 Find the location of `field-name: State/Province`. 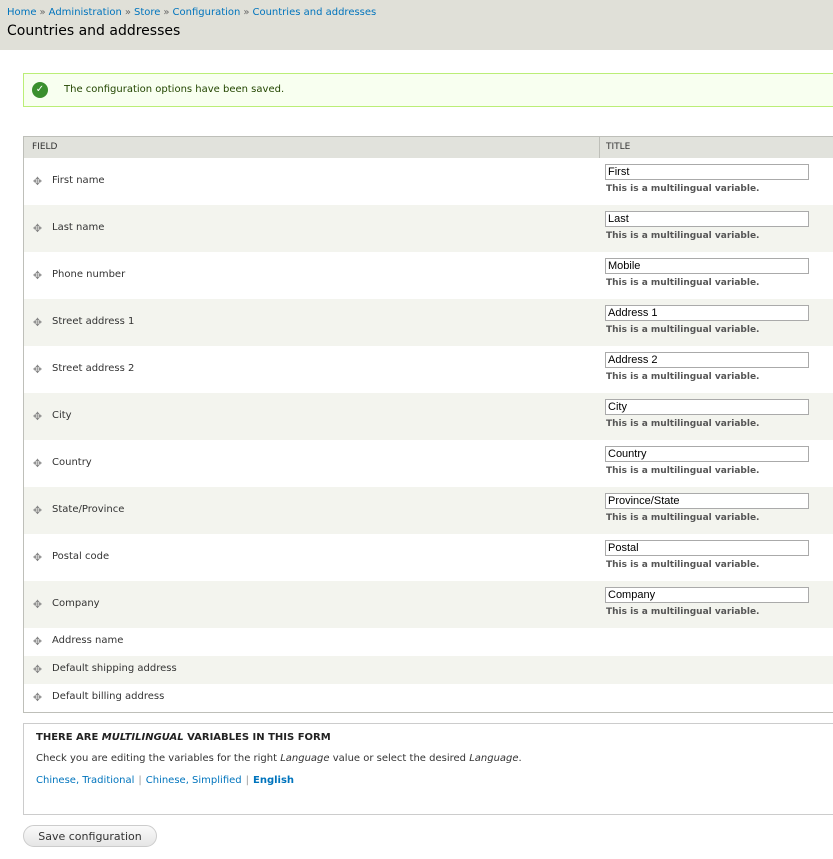

field-name: State/Province is located at coordinates (88, 509).